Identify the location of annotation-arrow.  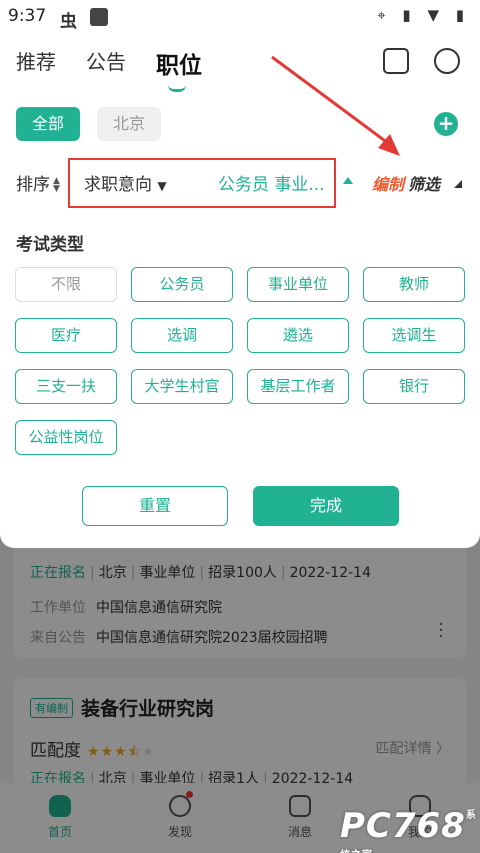
(335, 105).